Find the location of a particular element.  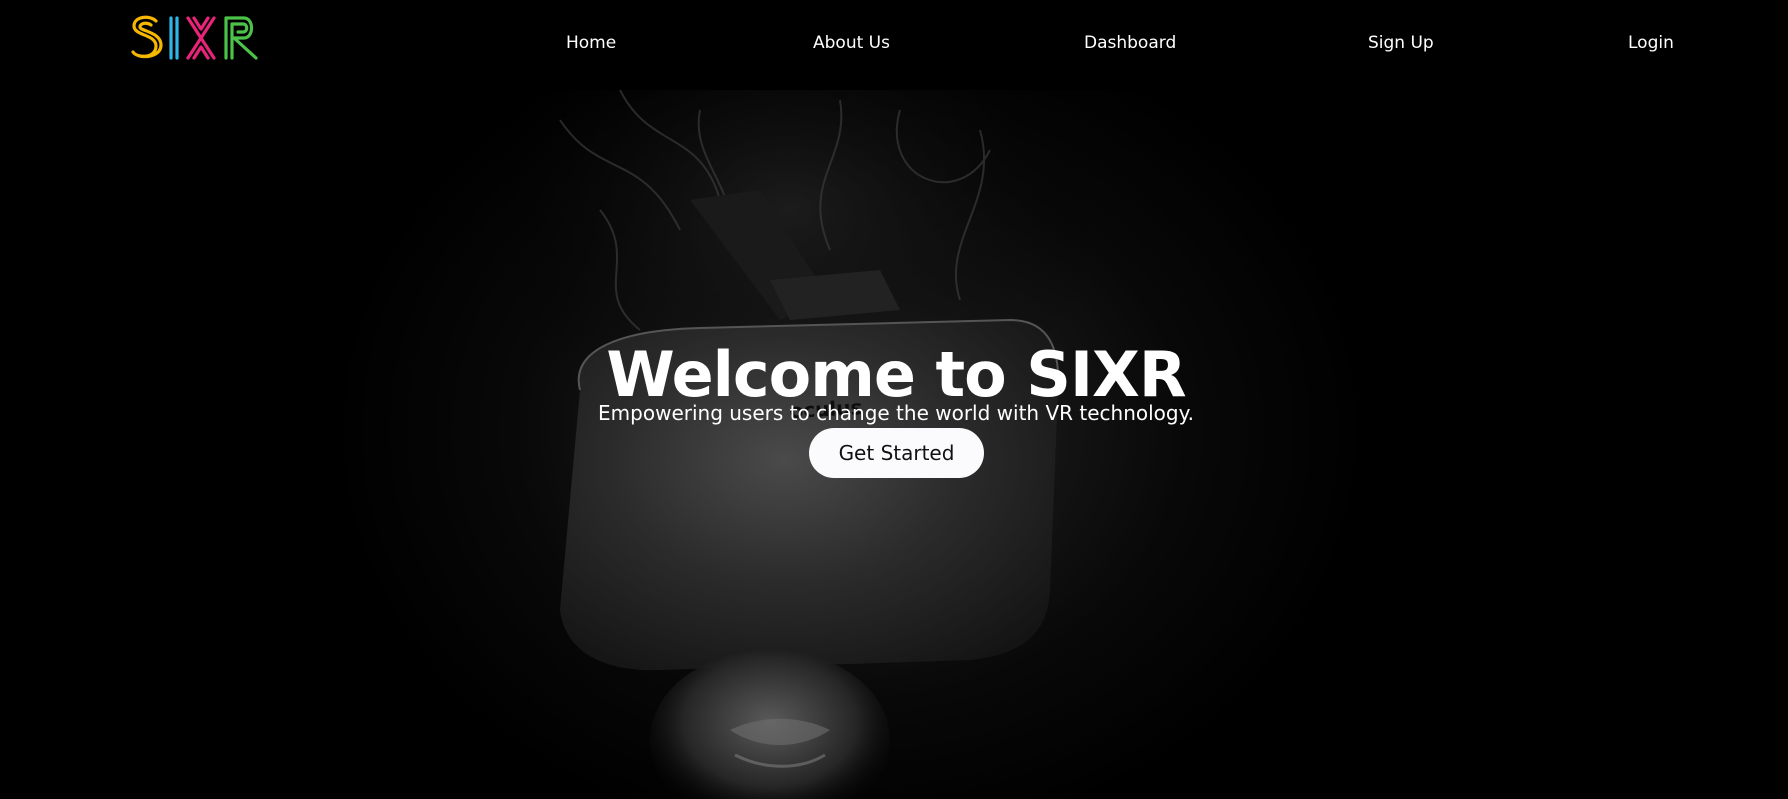

nav-about-us-link: About Us is located at coordinates (851, 43).